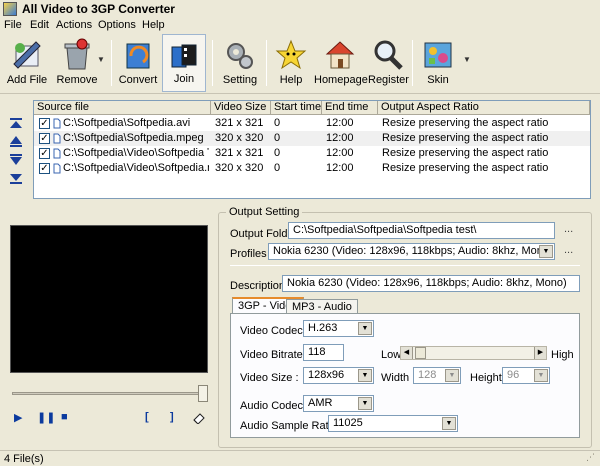 The image size is (600, 466). I want to click on menu-edit: Edit, so click(39, 25).